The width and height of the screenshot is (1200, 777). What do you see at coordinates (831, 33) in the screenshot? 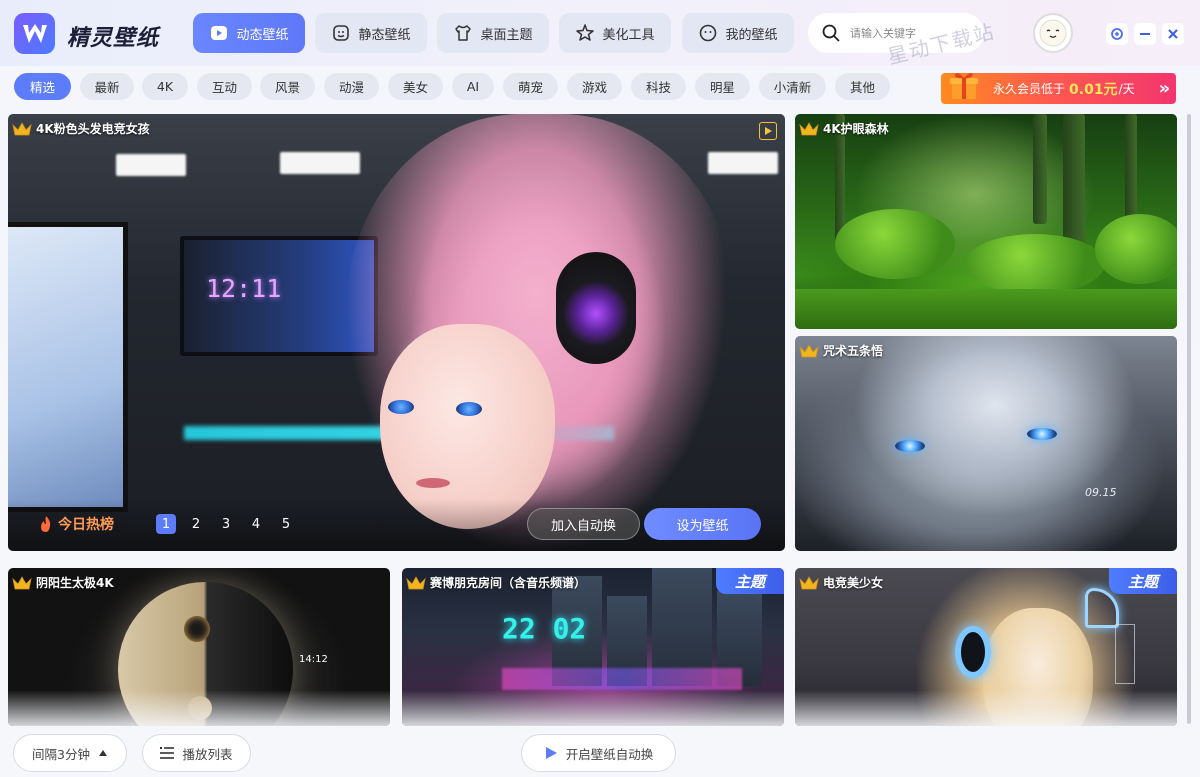
I see `search-icon` at bounding box center [831, 33].